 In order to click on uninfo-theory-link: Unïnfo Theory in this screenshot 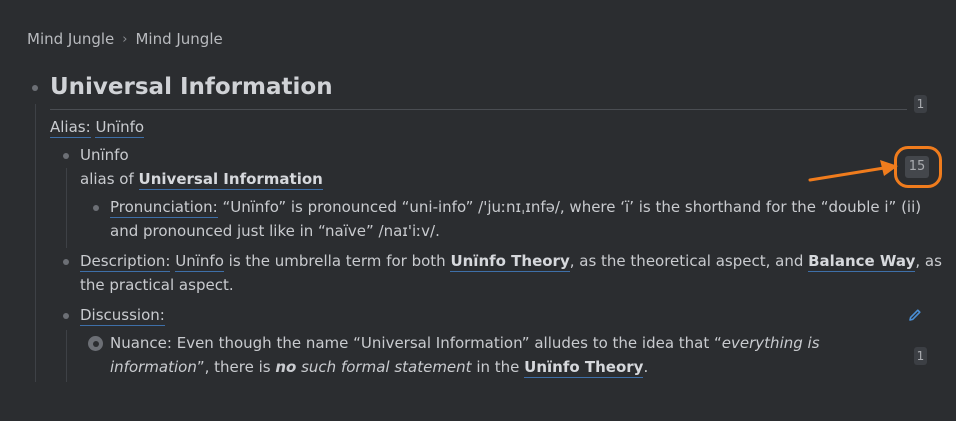, I will do `click(510, 262)`.